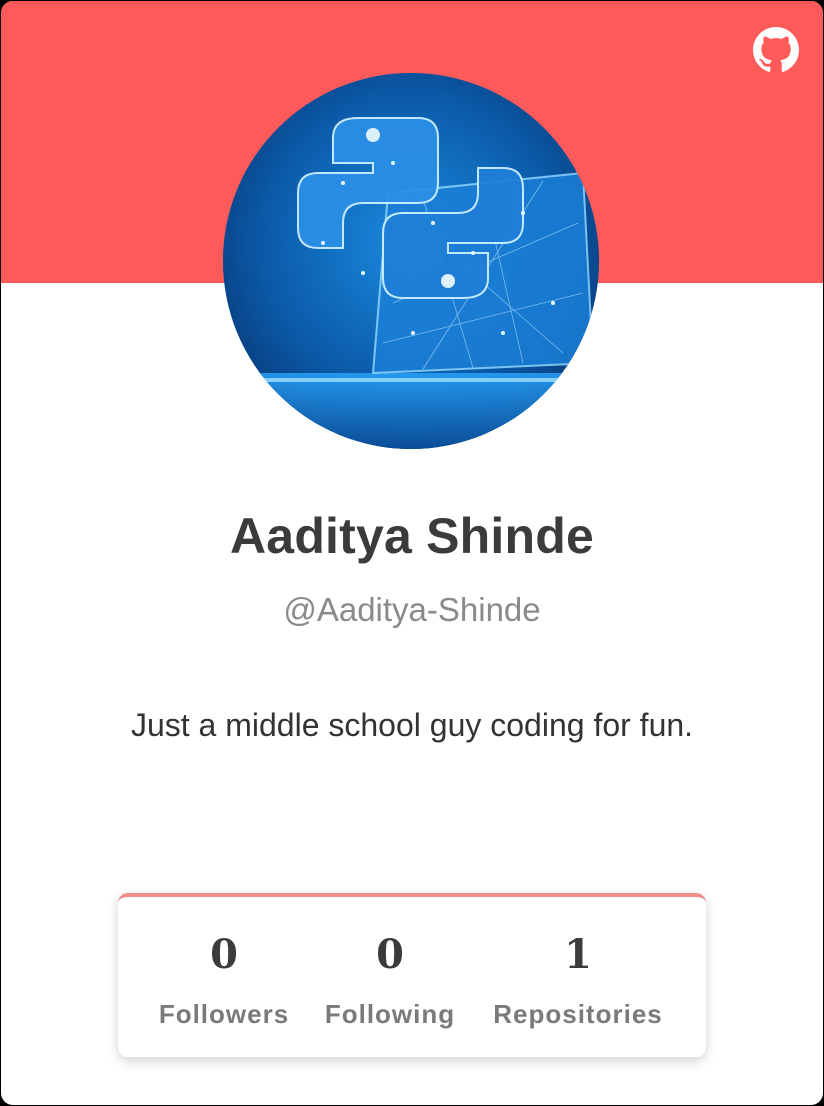  I want to click on profile-name: Aaditya Shinde, so click(412, 536).